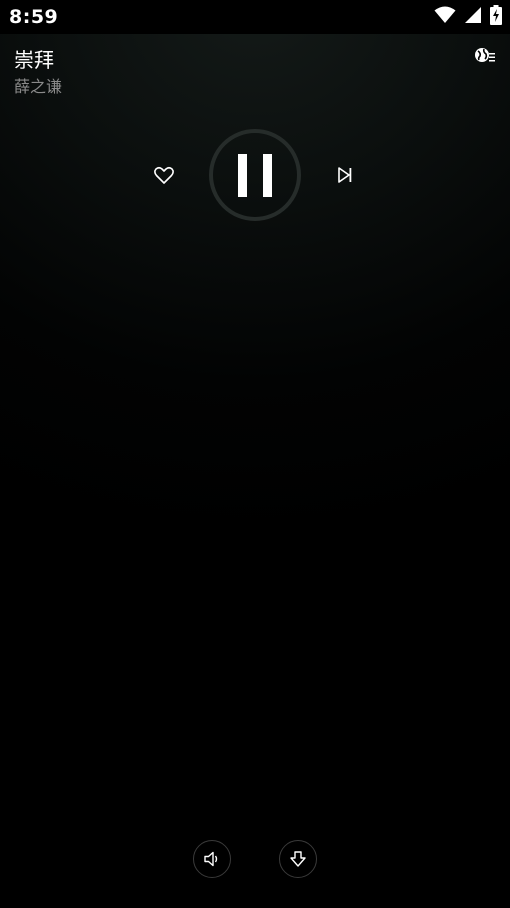 The width and height of the screenshot is (510, 908). What do you see at coordinates (445, 17) in the screenshot?
I see `wifi-icon` at bounding box center [445, 17].